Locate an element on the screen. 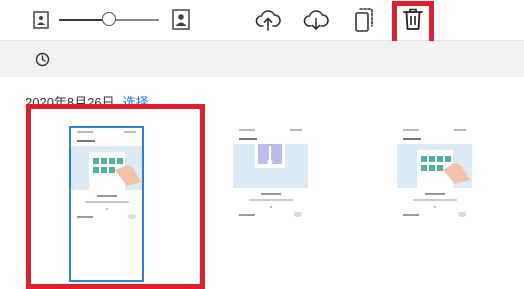 This screenshot has width=524, height=289. date-group-header: 2020年8月26日 选择 is located at coordinates (87, 101).